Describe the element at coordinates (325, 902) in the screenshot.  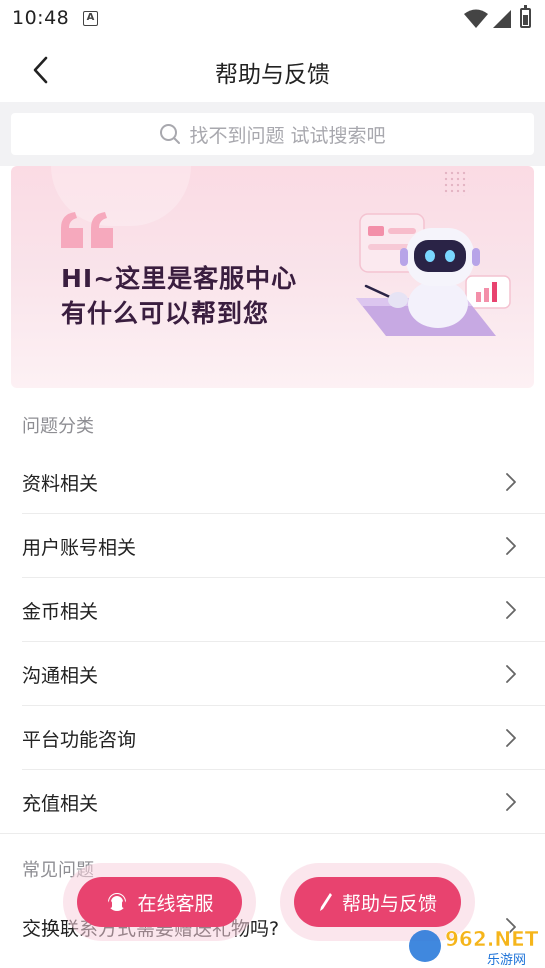
I see `pencil-icon` at that location.